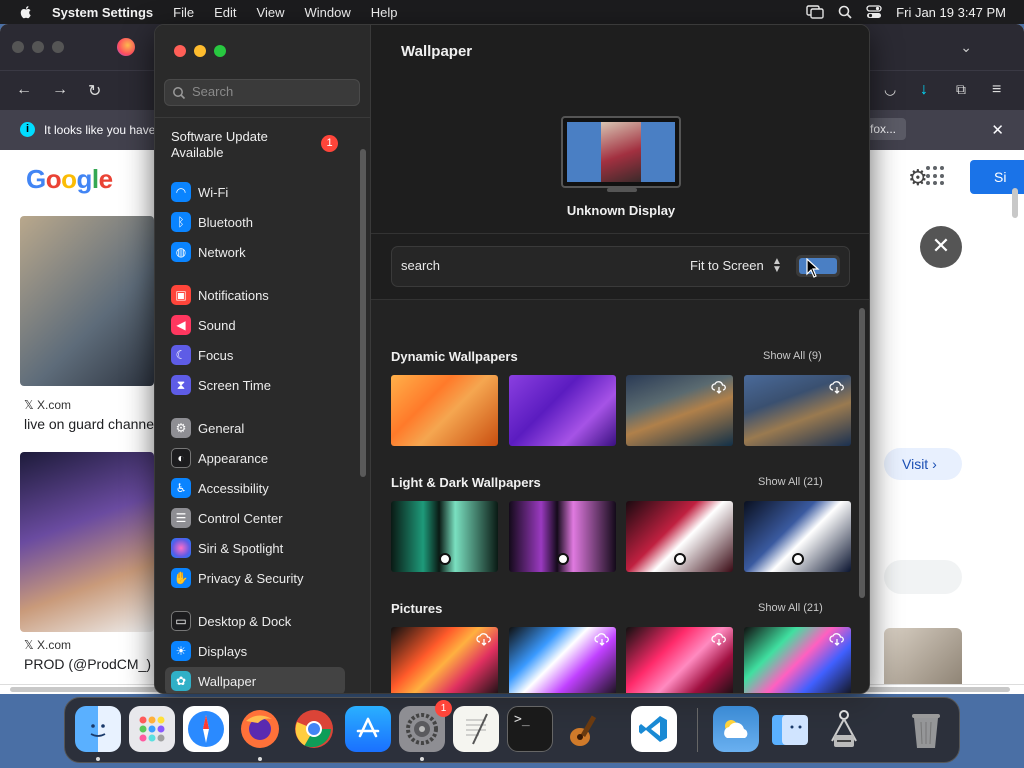 Image resolution: width=1024 pixels, height=768 pixels. I want to click on forward-icon: →, so click(60, 90).